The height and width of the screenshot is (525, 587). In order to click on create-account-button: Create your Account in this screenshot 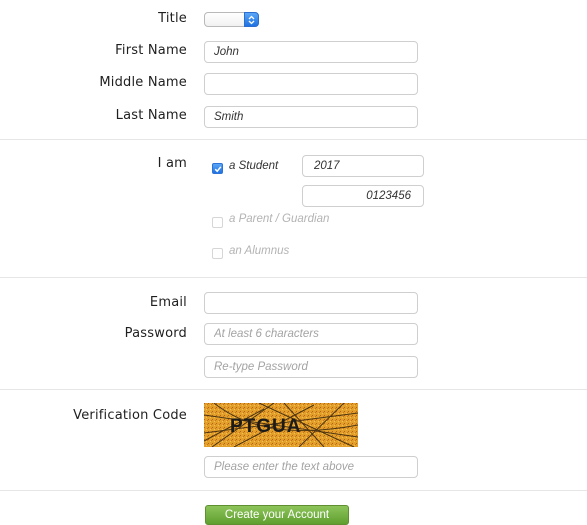, I will do `click(277, 515)`.